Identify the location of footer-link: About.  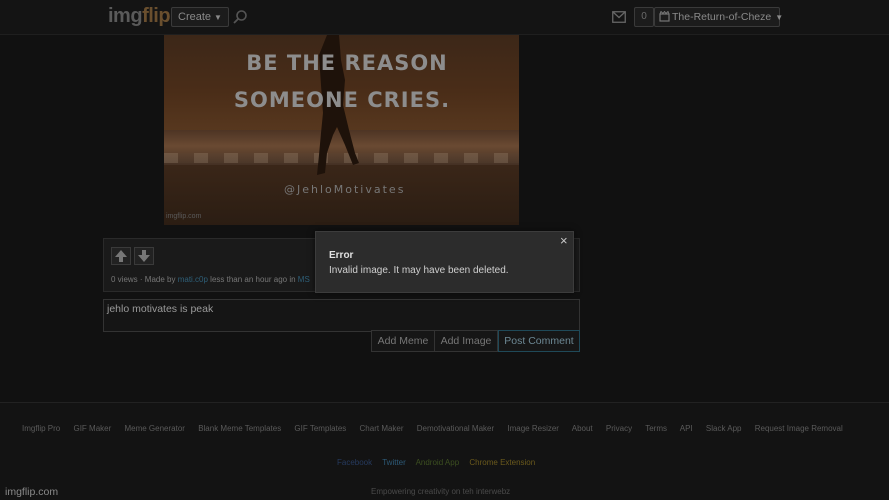
(582, 428).